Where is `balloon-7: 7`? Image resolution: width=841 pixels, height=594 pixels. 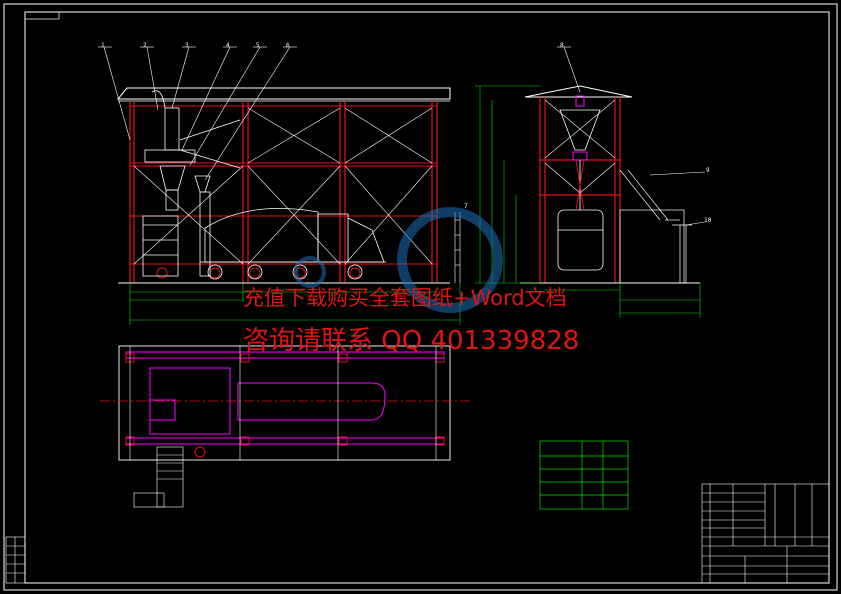
balloon-7: 7 is located at coordinates (466, 206).